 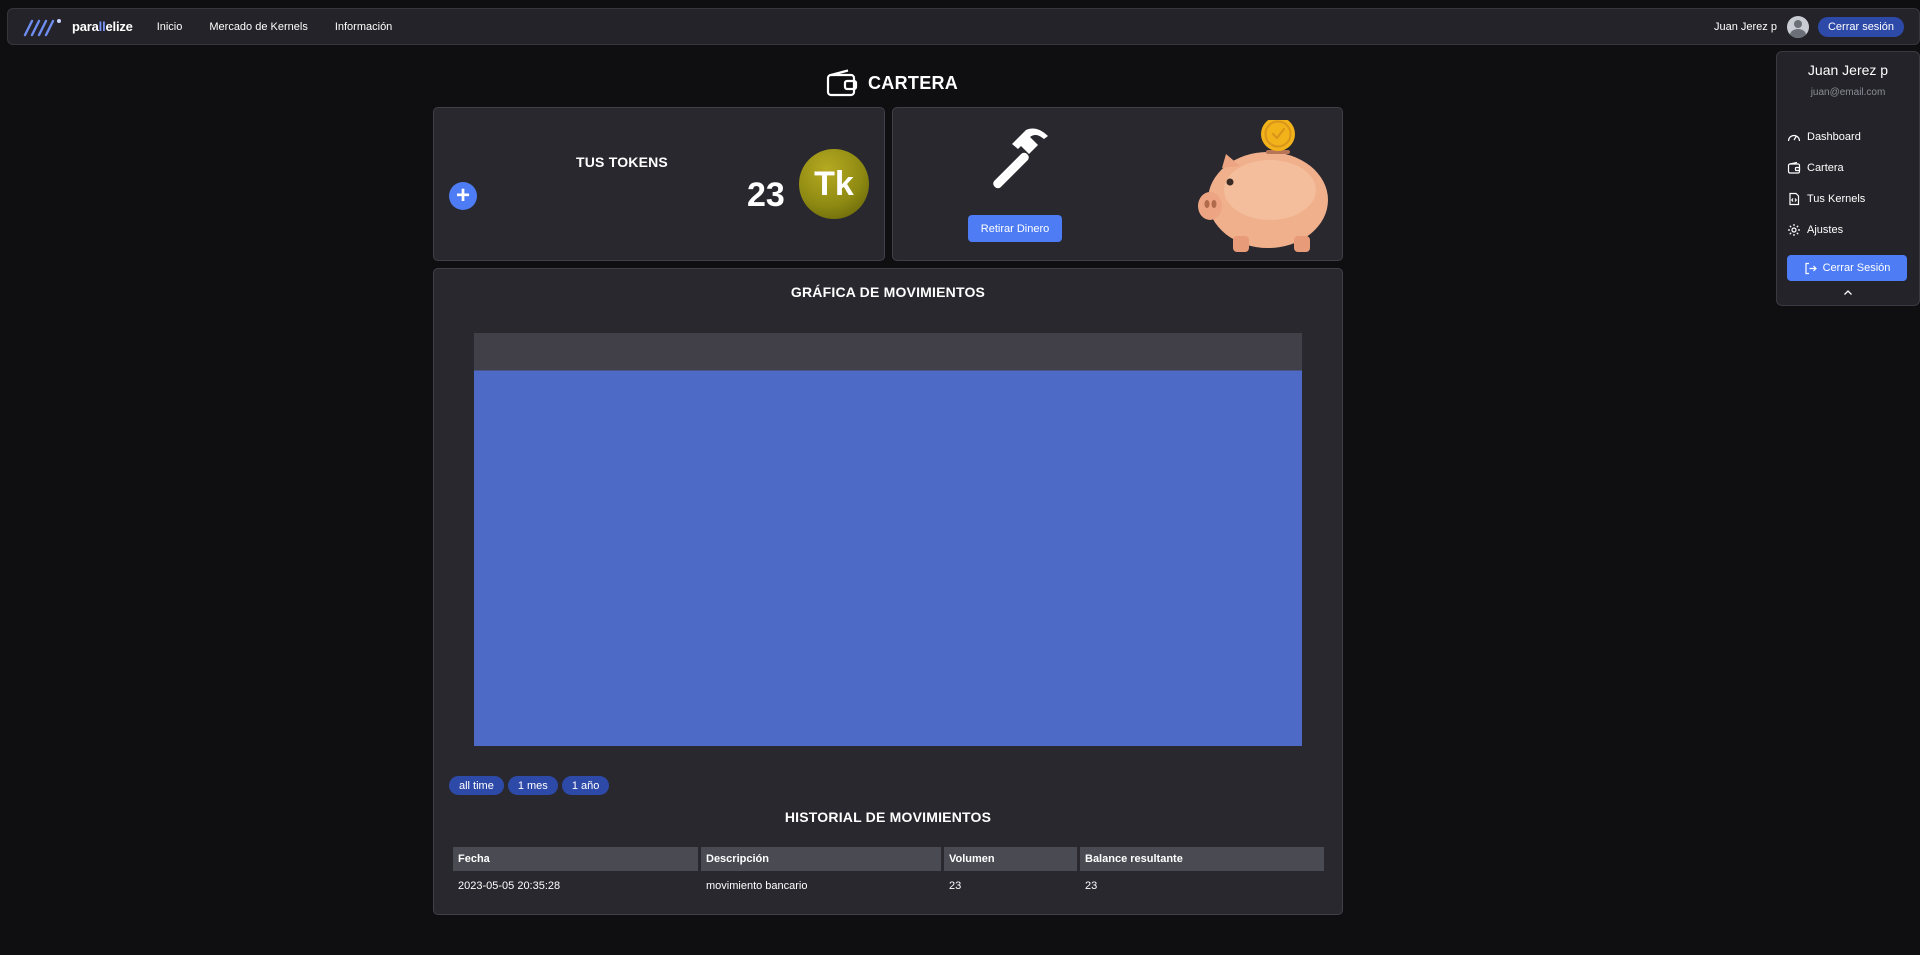 I want to click on chart-title: GRÁFICA DE MOVIMIENTOS, so click(x=888, y=292).